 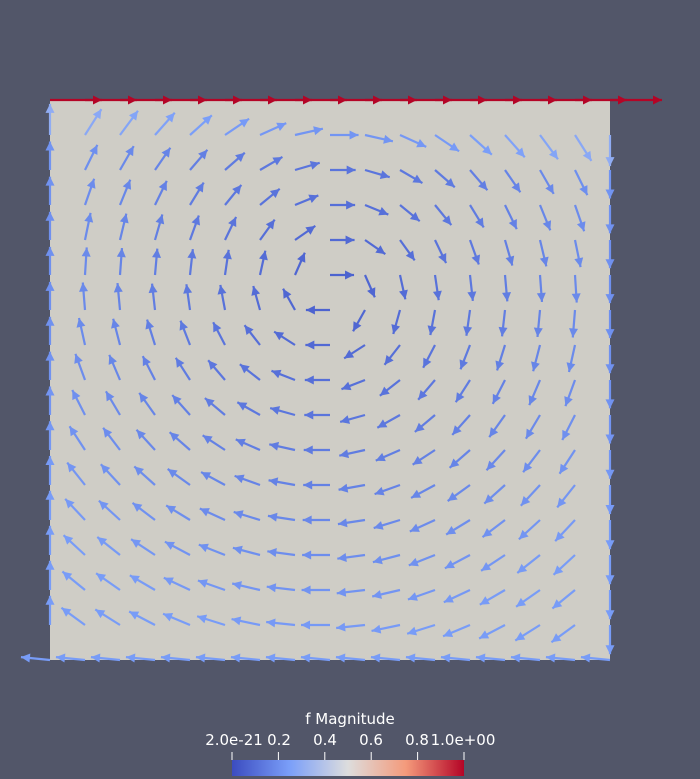 What do you see at coordinates (348, 768) in the screenshot?
I see `colorbar-gradient` at bounding box center [348, 768].